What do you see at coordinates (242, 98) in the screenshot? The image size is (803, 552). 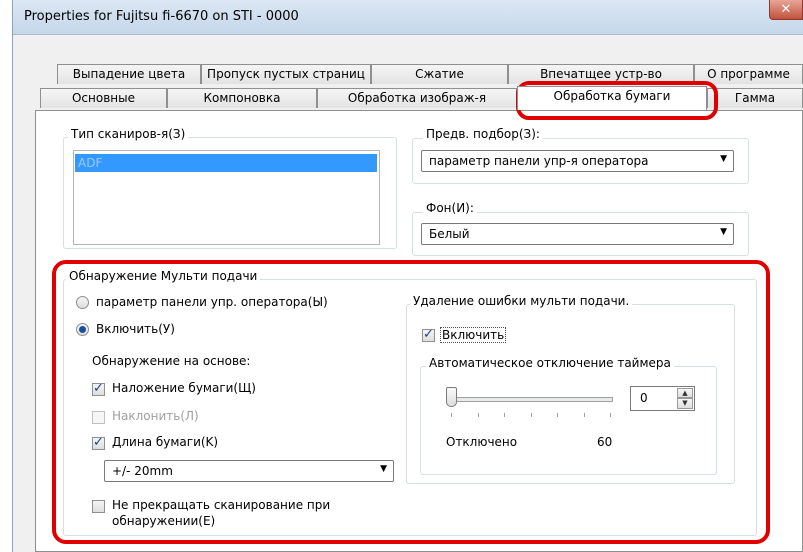 I see `tab-layout: Компоновка` at bounding box center [242, 98].